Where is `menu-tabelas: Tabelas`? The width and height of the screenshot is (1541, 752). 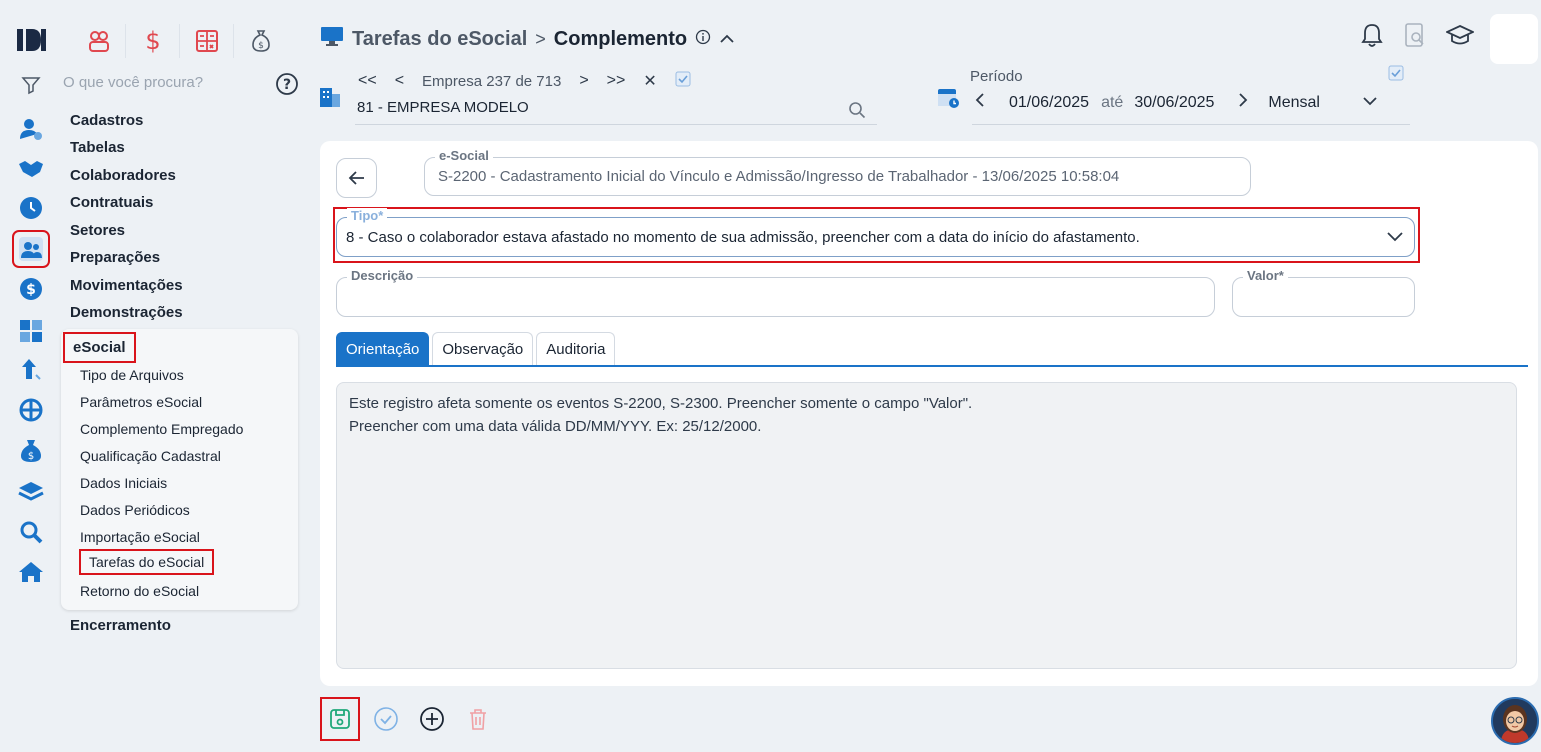
menu-tabelas: Tabelas is located at coordinates (97, 147).